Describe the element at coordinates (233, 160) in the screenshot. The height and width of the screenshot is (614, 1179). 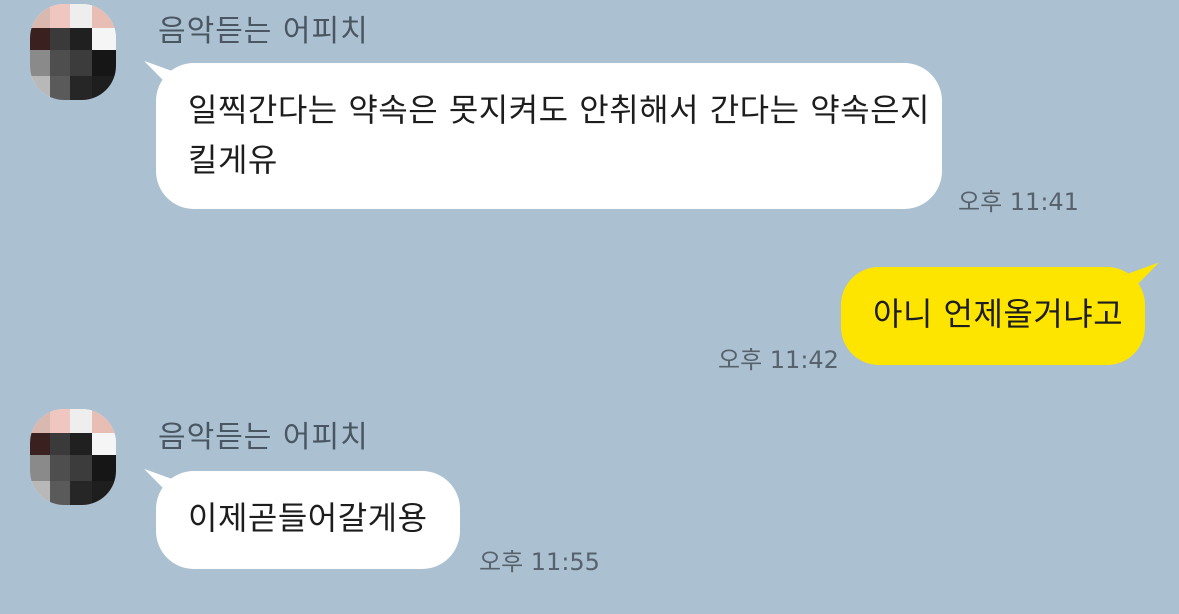
I see `message-text-line: 킬게유` at that location.